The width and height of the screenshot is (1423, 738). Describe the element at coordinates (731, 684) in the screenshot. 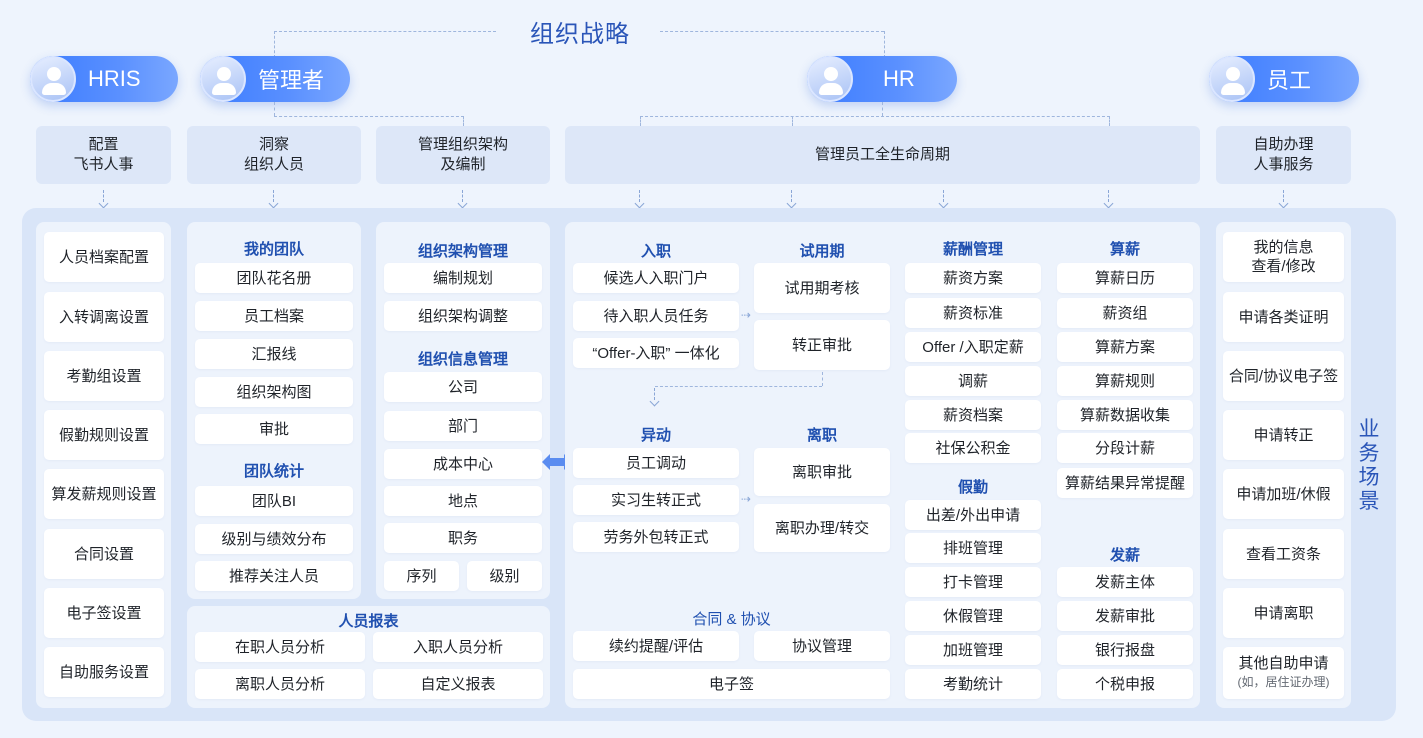

I see `contract-item: 电子签` at that location.